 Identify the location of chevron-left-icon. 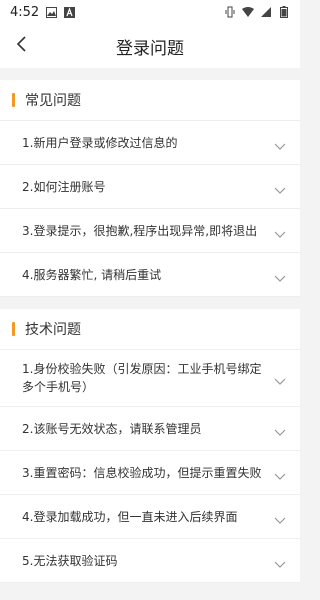
(22, 46).